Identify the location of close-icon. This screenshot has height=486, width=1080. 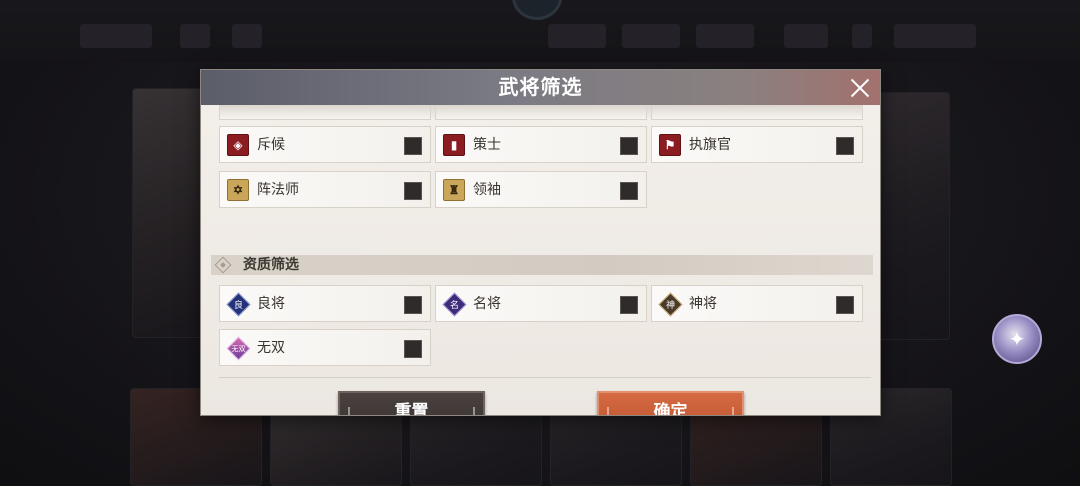
(860, 88).